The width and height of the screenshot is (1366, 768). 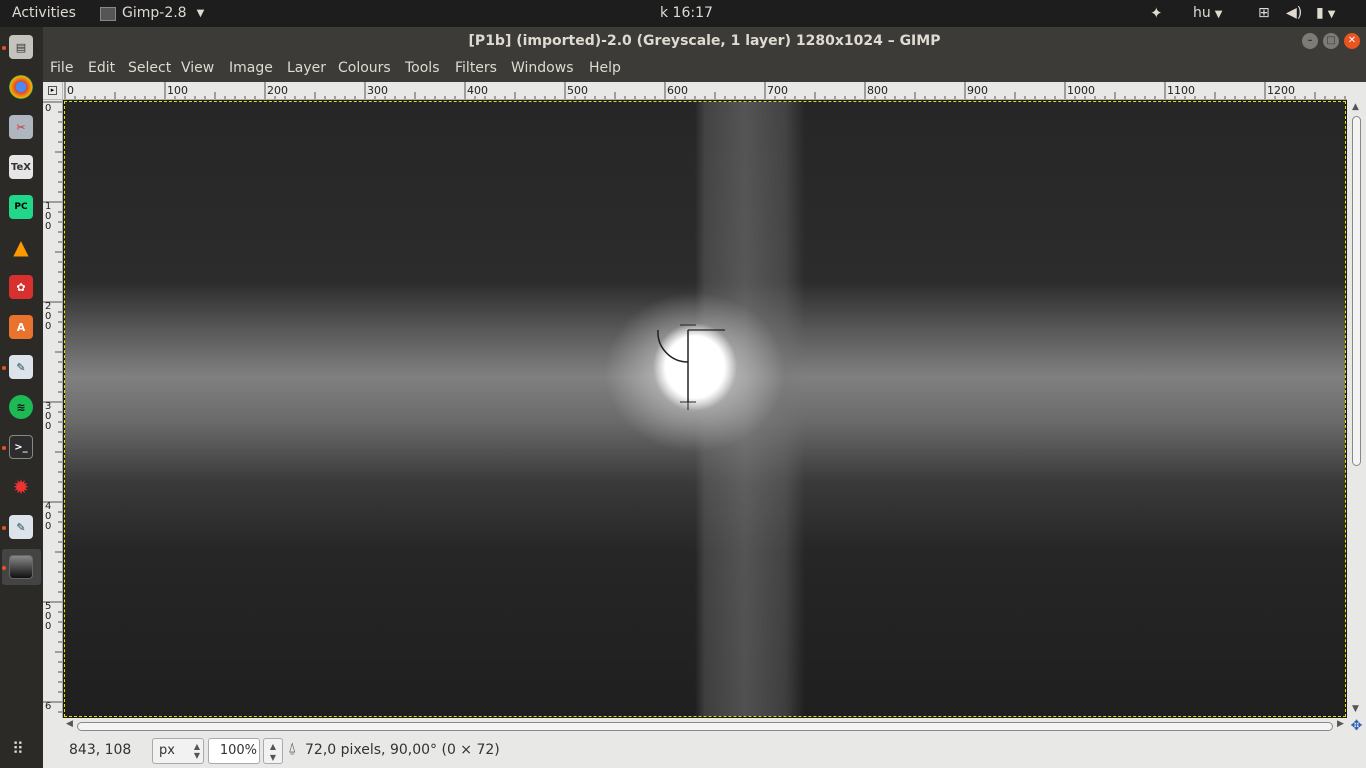 I want to click on unit-value: px, so click(x=167, y=750).